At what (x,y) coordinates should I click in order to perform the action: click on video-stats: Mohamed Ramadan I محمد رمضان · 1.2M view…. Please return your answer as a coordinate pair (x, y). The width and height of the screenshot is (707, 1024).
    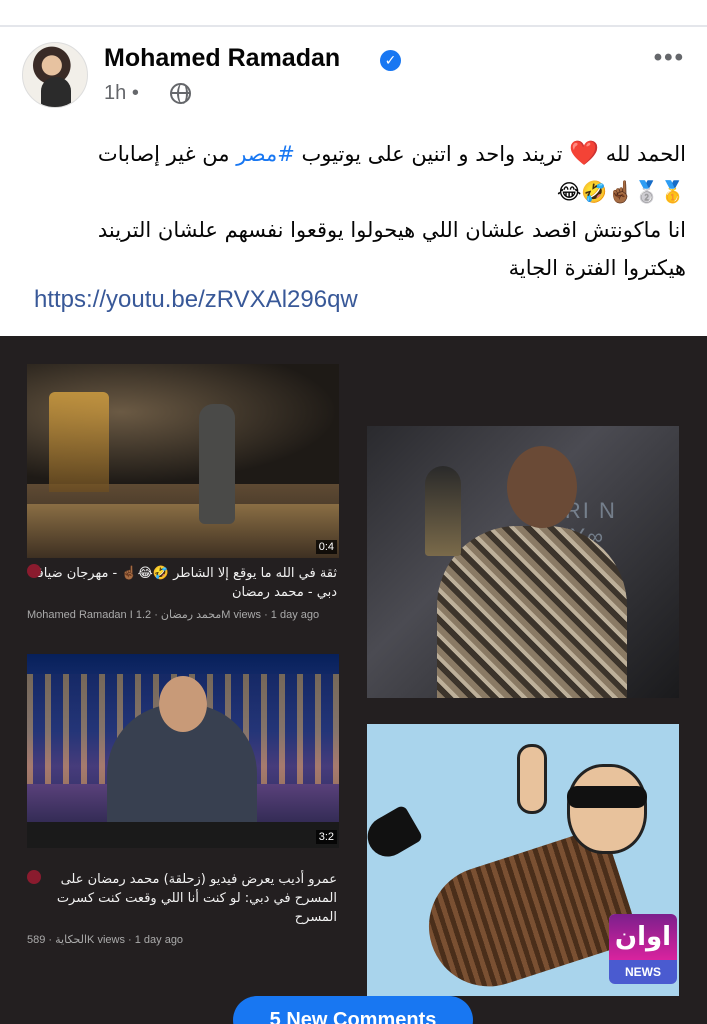
    Looking at the image, I should click on (173, 615).